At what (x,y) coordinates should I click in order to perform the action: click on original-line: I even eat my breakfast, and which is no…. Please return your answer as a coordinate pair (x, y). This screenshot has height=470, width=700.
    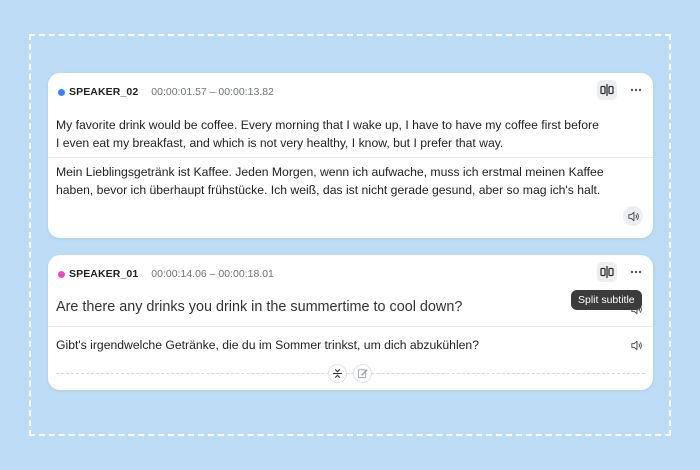
    Looking at the image, I should click on (280, 143).